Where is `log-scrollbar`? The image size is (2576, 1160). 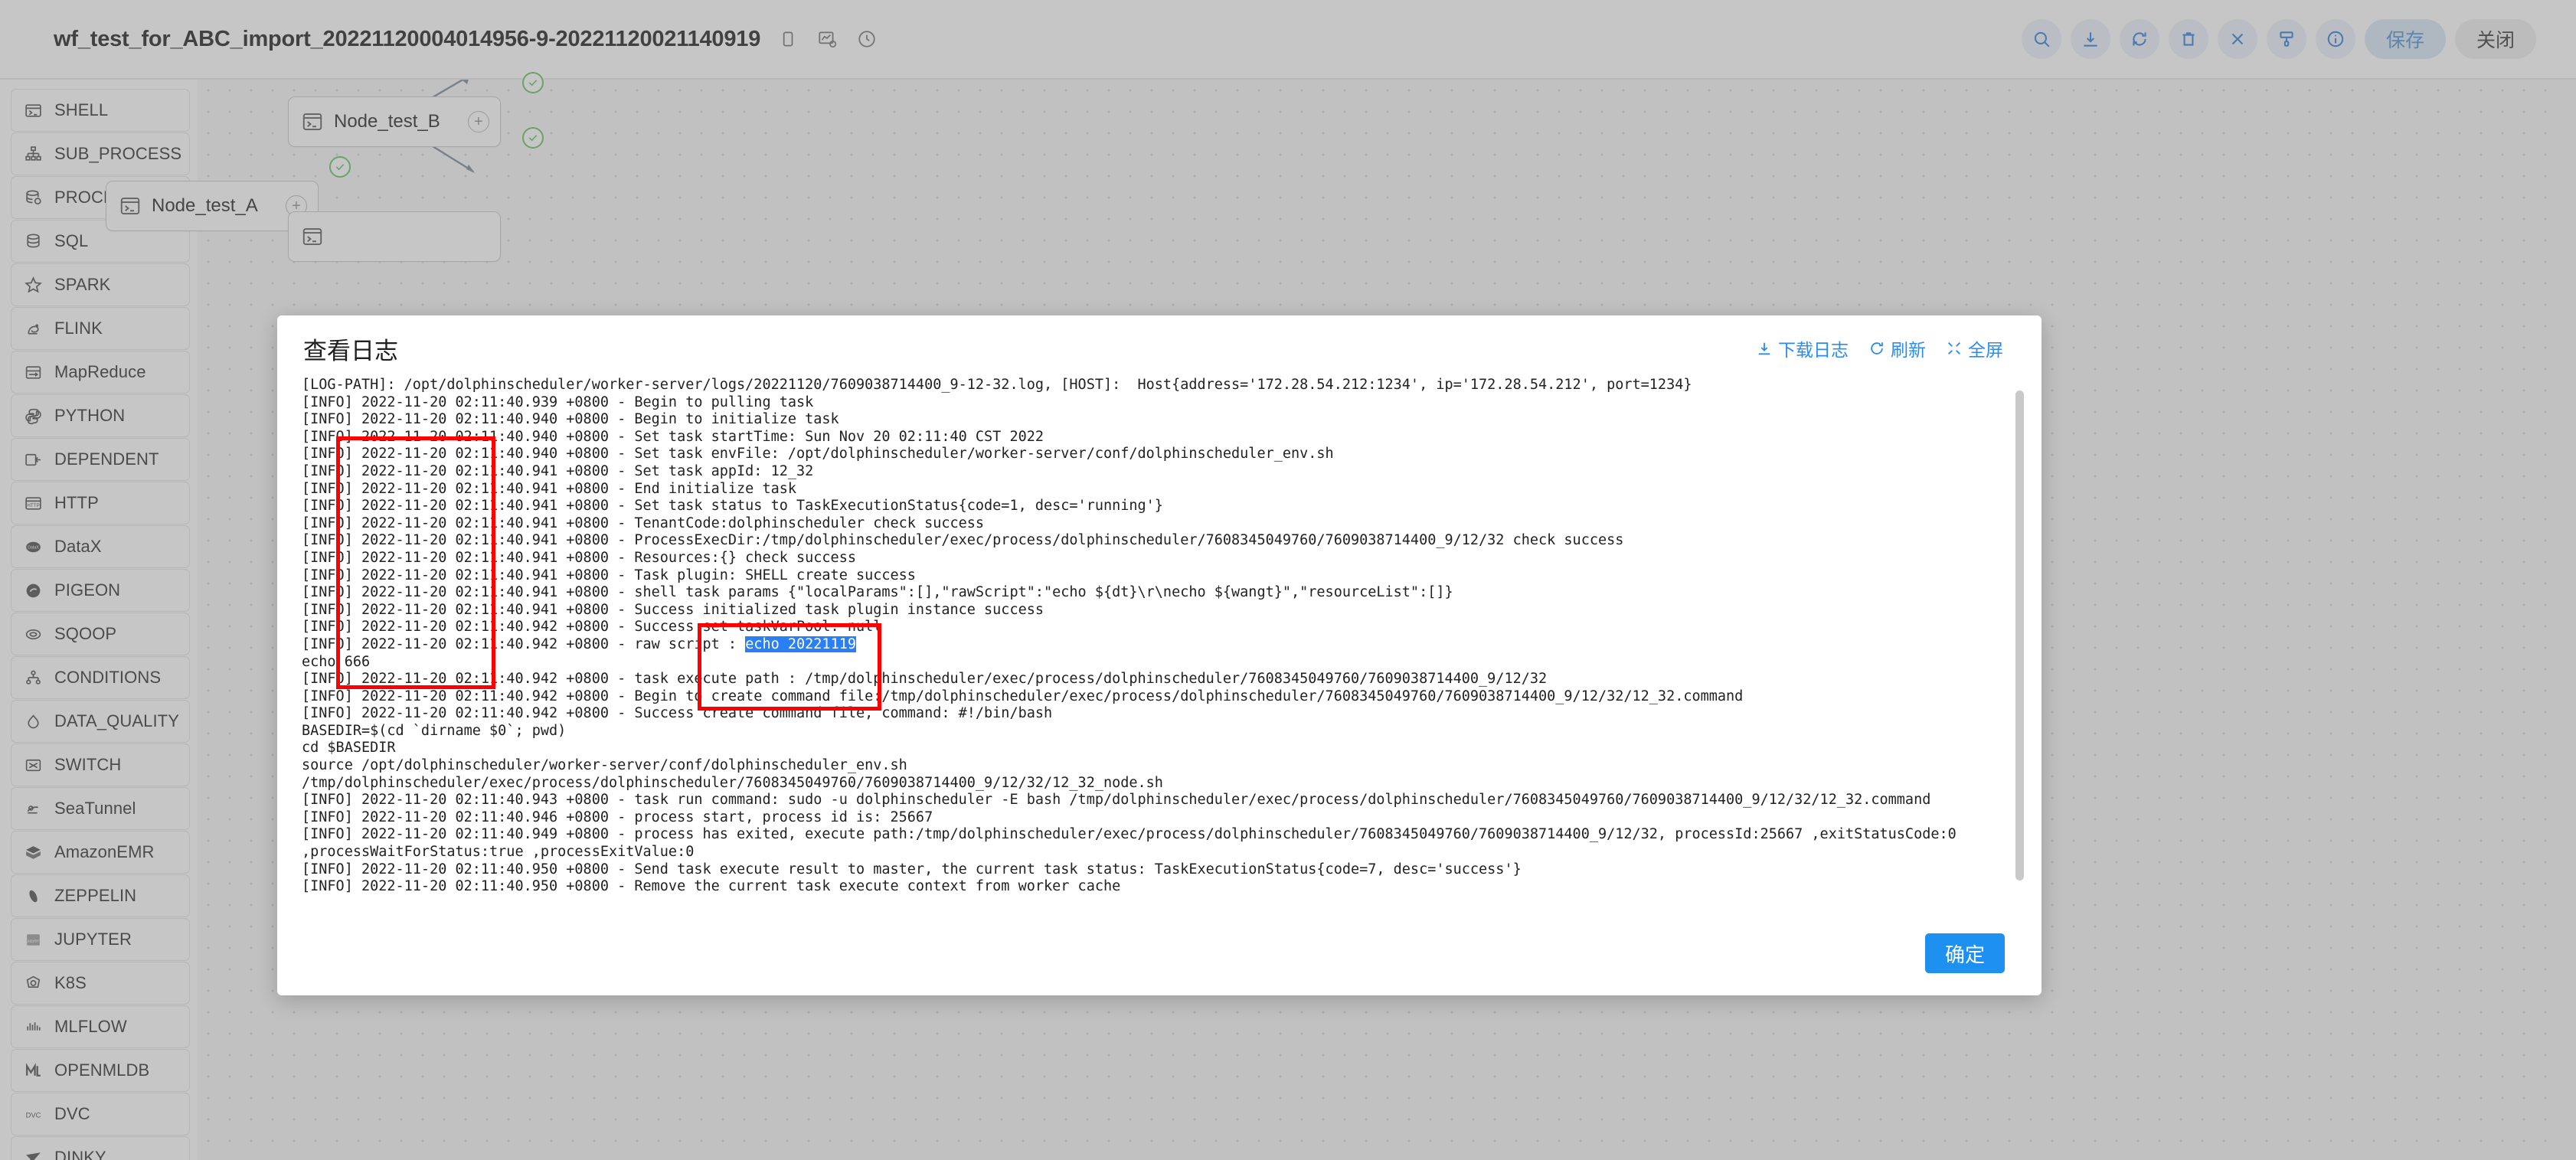 log-scrollbar is located at coordinates (2020, 647).